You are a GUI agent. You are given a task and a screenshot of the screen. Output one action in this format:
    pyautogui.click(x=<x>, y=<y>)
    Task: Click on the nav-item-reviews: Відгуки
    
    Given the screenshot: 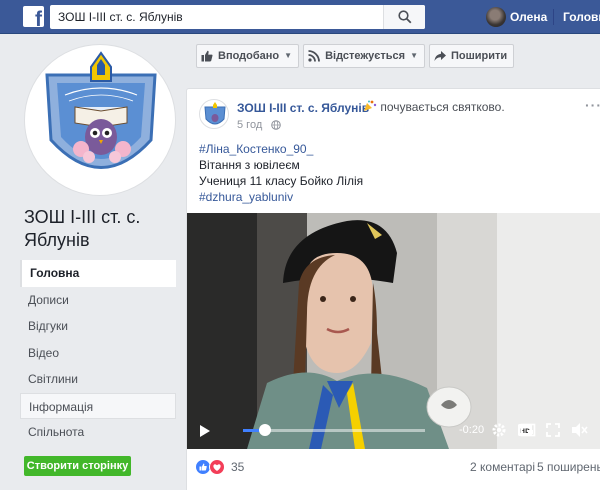 What is the action you would take?
    pyautogui.click(x=98, y=326)
    